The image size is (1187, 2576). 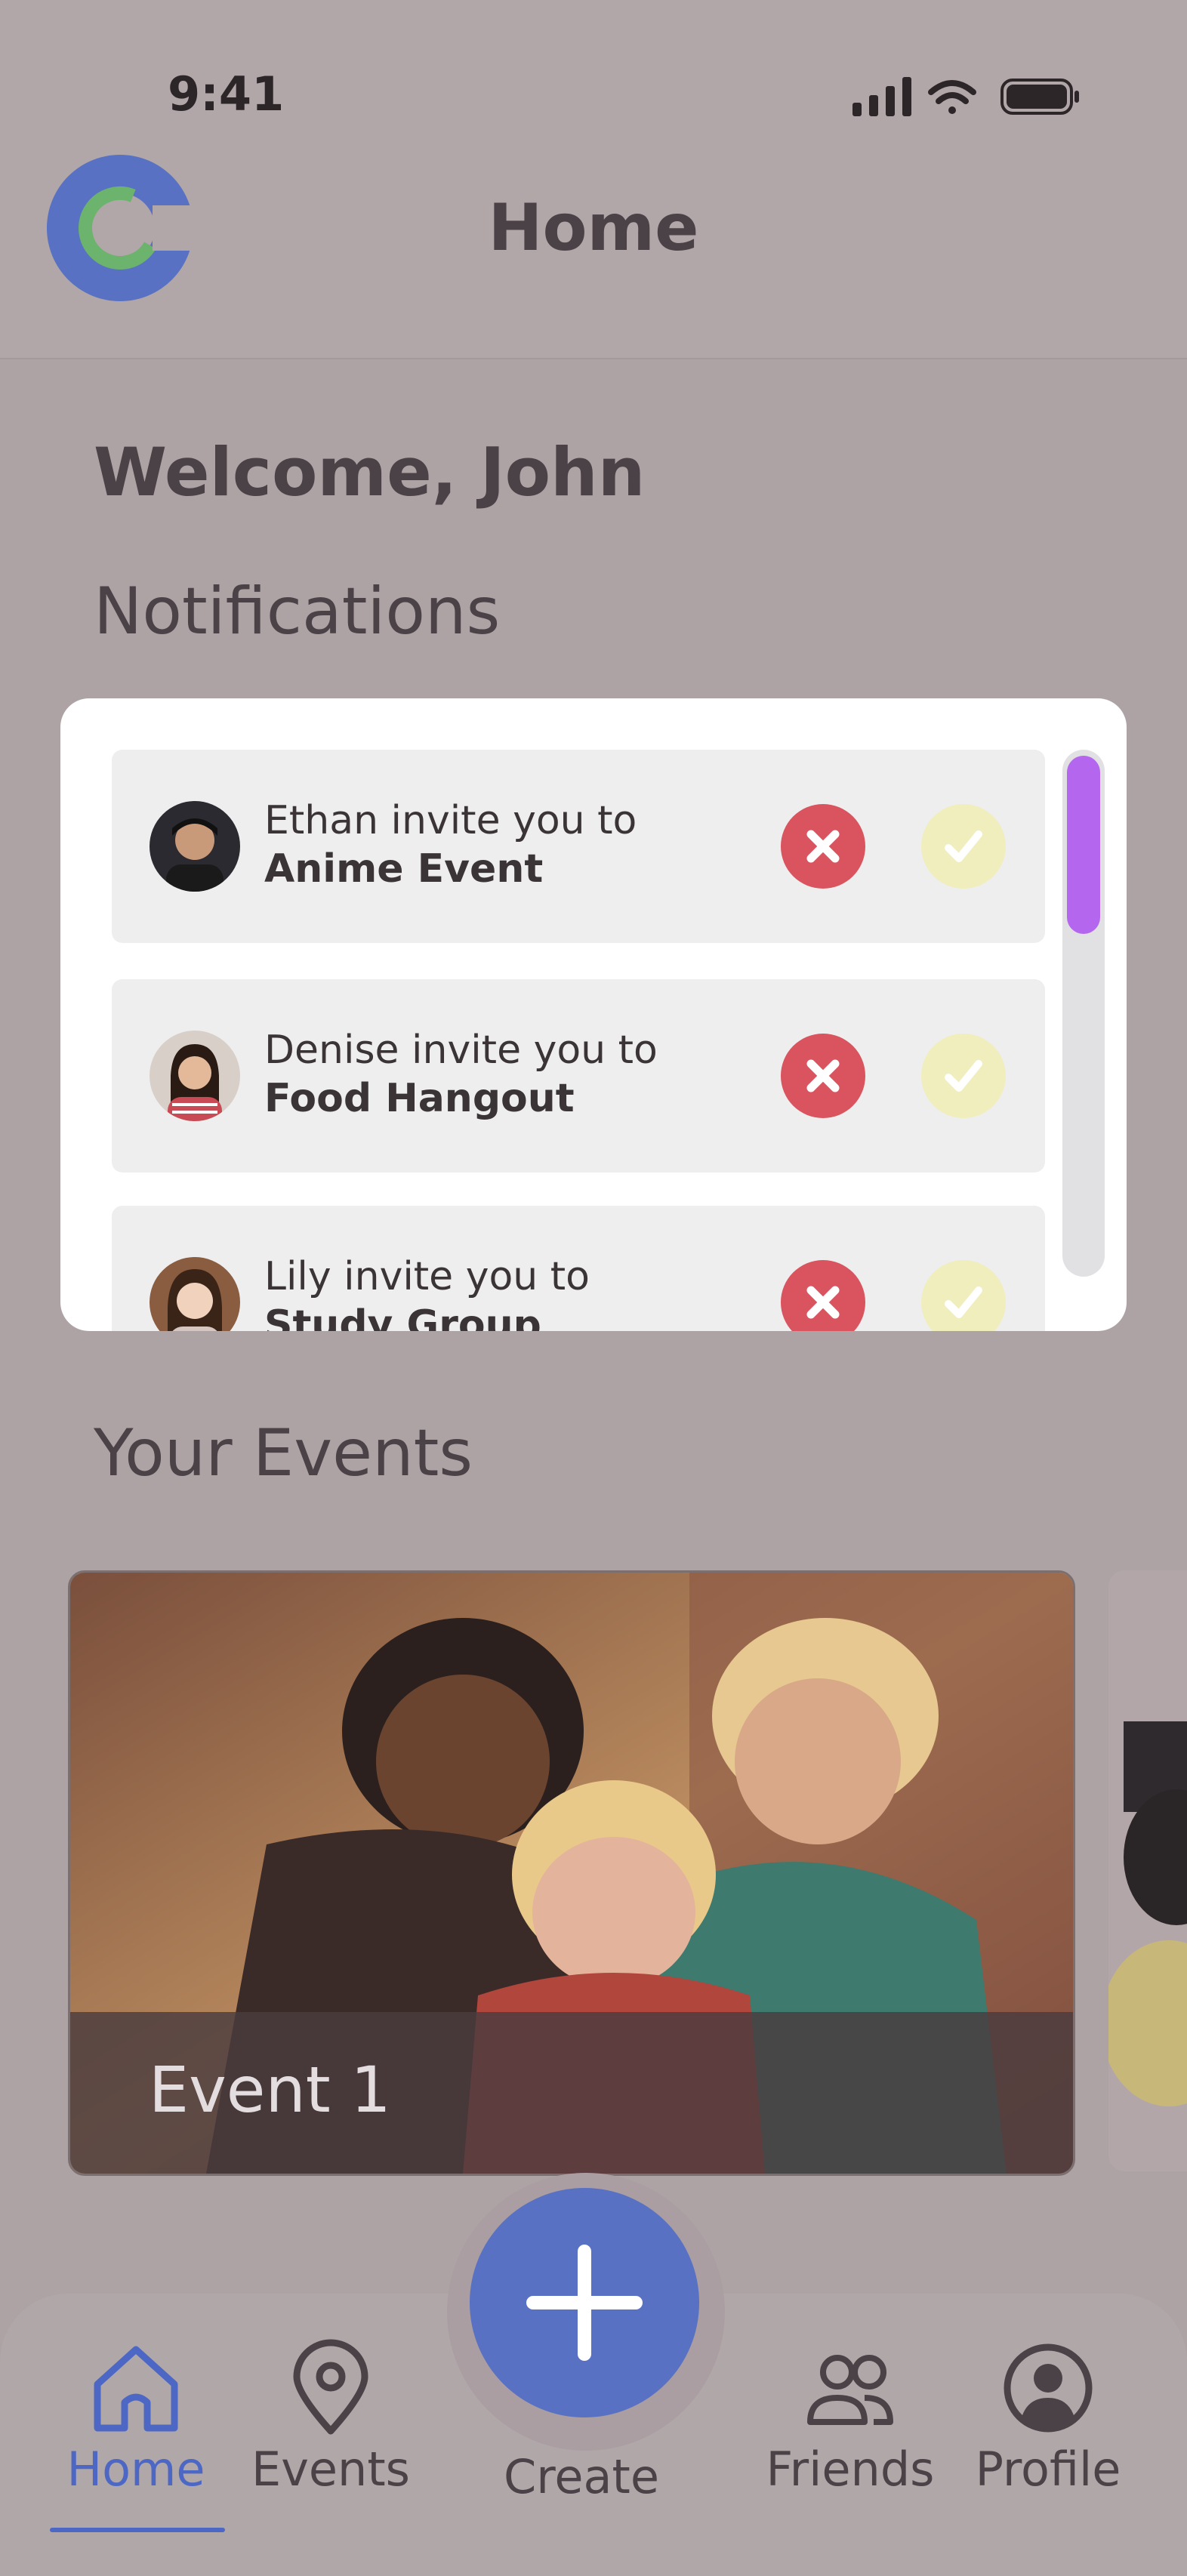 What do you see at coordinates (137, 2530) in the screenshot?
I see `active-tab-indicator` at bounding box center [137, 2530].